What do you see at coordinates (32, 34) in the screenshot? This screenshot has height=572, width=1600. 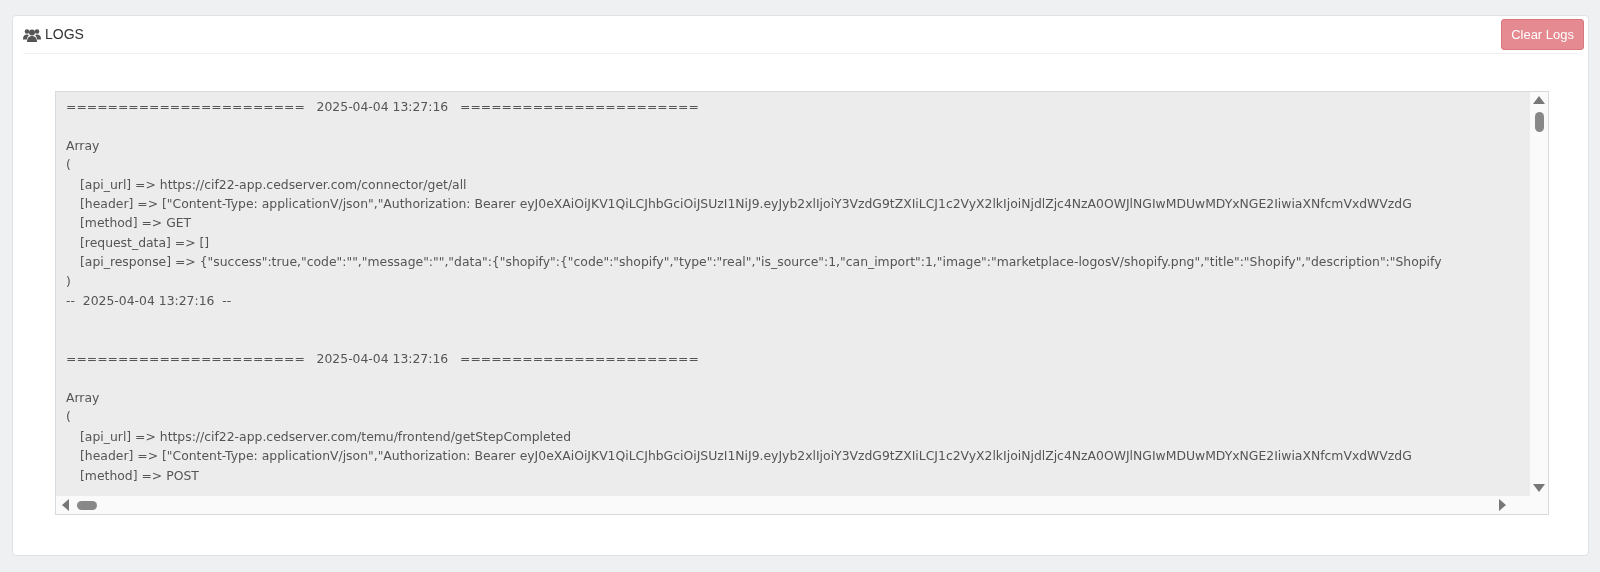 I see `users-icon` at bounding box center [32, 34].